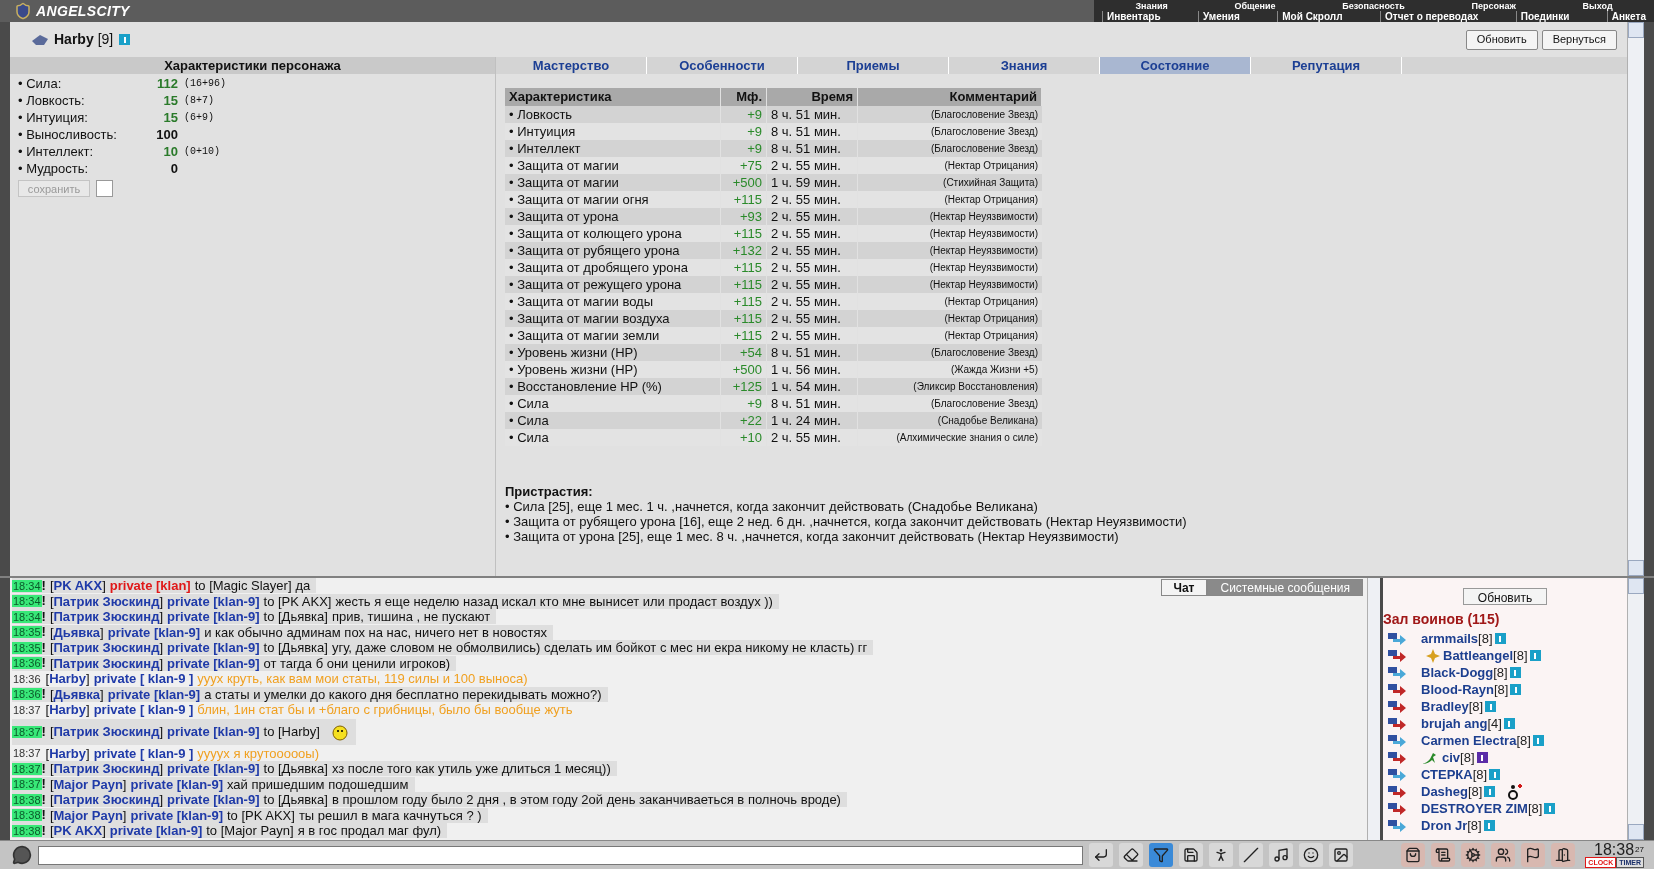 This screenshot has width=1654, height=869. I want to click on table-cell: • Защита от урона, so click(613, 216).